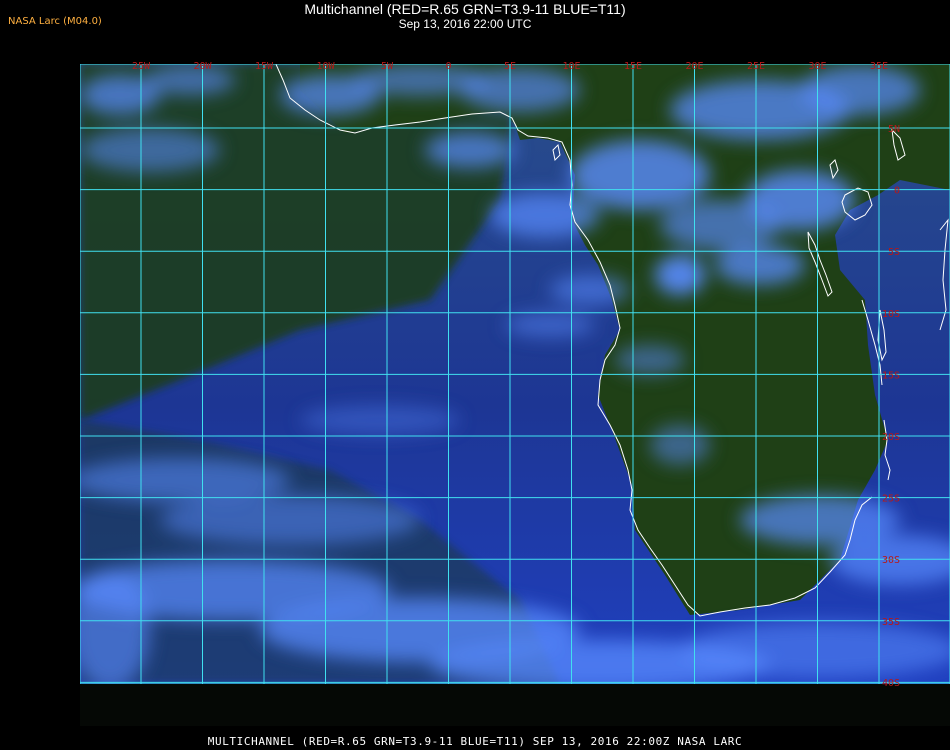 This screenshot has width=950, height=750. What do you see at coordinates (141, 66) in the screenshot?
I see `longitude-label: 25W` at bounding box center [141, 66].